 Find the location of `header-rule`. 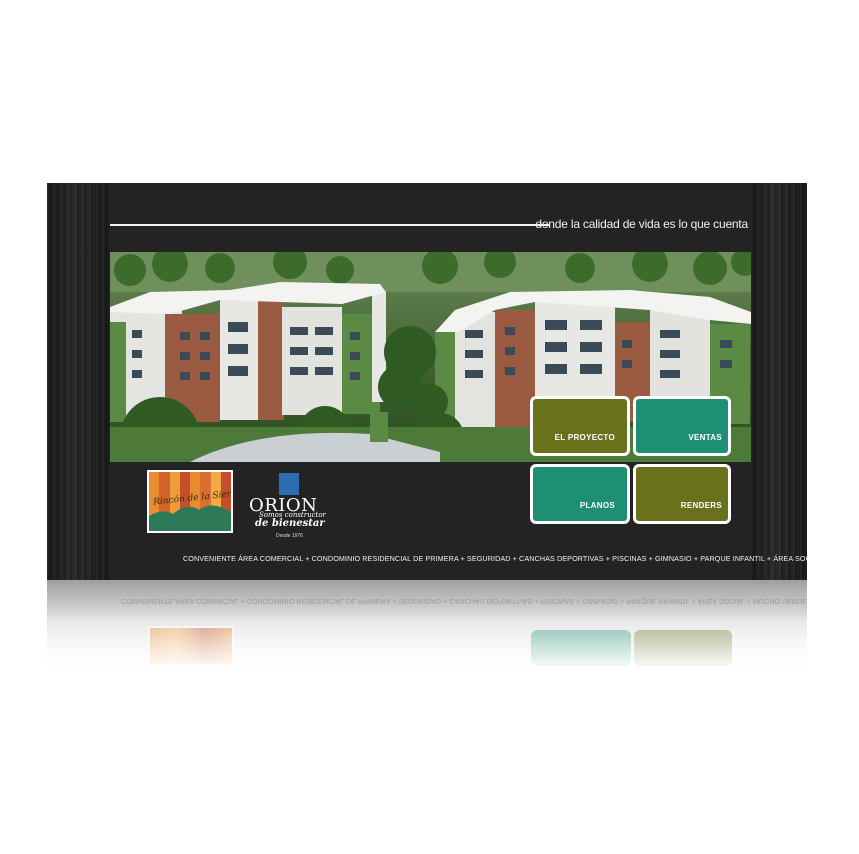

header-rule is located at coordinates (330, 225).